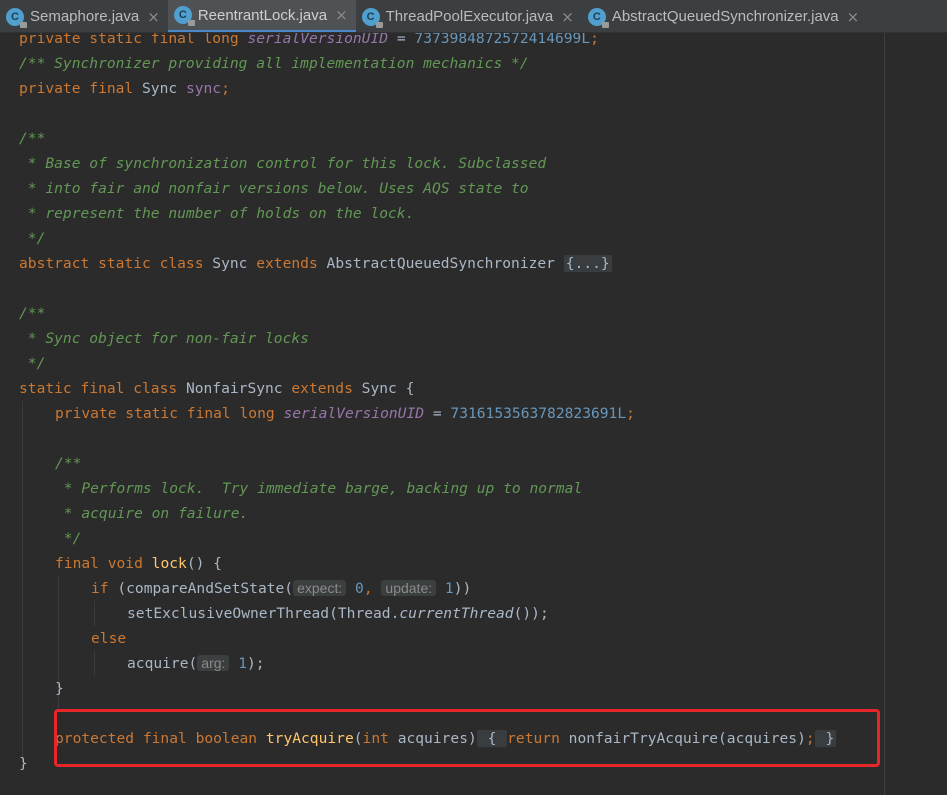 This screenshot has width=947, height=795. I want to click on annotation-highlight-box, so click(467, 738).